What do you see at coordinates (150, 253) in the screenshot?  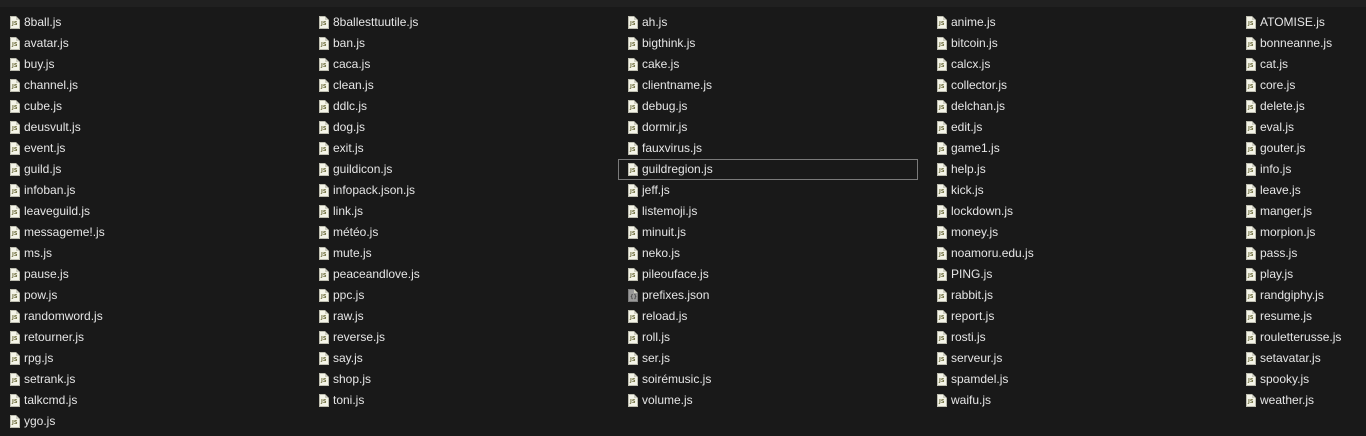 I see `file-item: JS ms.js` at bounding box center [150, 253].